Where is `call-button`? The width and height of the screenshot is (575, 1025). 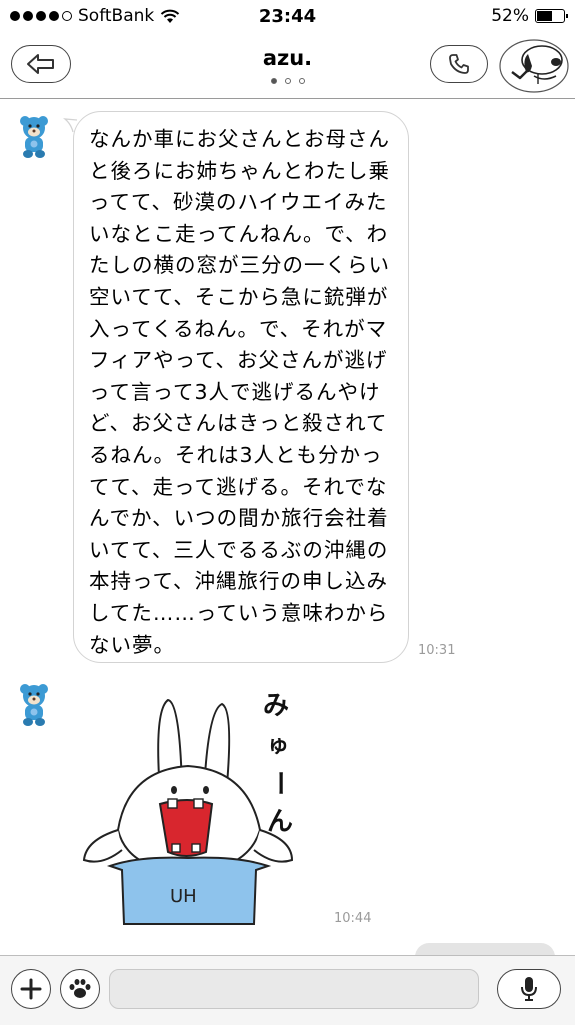
call-button is located at coordinates (459, 64).